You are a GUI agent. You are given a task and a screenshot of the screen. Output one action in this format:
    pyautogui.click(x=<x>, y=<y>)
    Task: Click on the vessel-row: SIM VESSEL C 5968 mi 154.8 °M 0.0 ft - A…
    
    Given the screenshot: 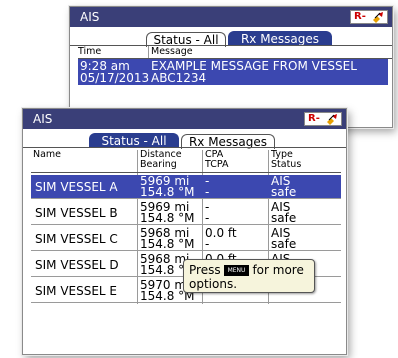 What is the action you would take?
    pyautogui.click(x=186, y=239)
    